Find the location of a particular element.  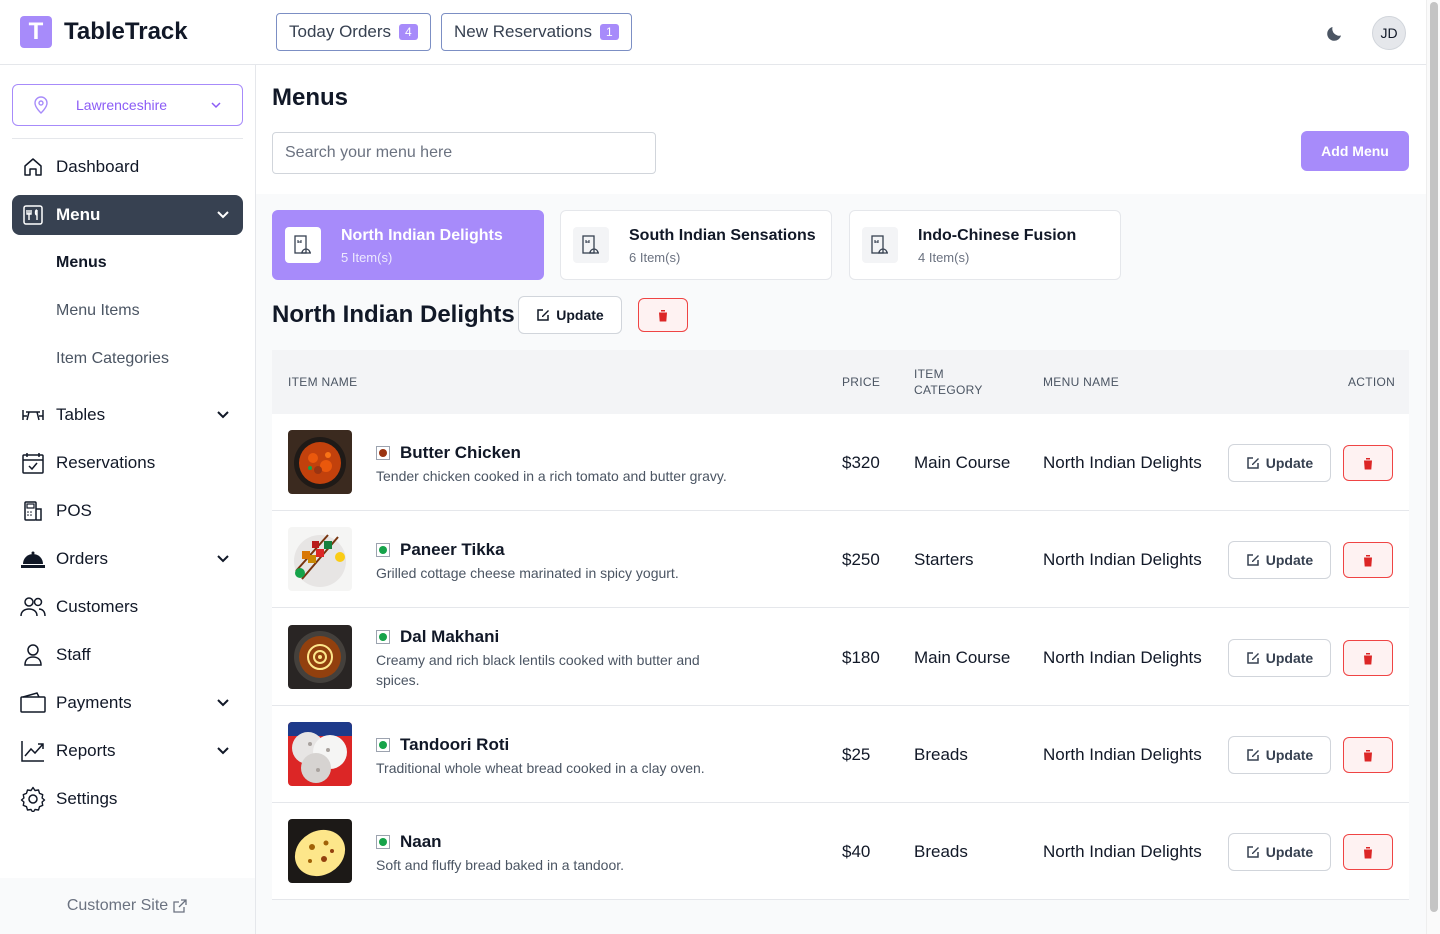

header-item-name: ITEM NAME is located at coordinates (323, 382).